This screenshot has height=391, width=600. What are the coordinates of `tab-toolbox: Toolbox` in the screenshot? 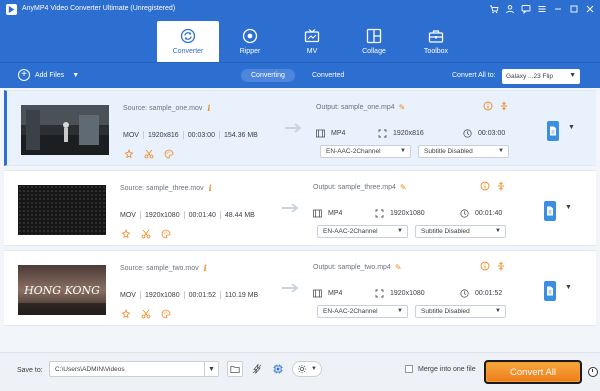 It's located at (436, 41).